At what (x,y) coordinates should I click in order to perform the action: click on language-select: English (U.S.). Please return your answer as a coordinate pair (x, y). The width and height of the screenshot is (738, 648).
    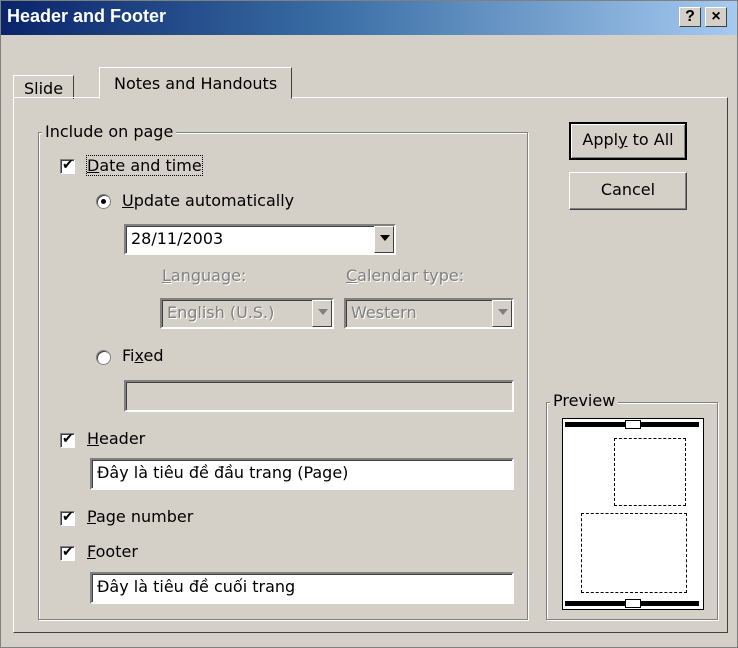
    Looking at the image, I should click on (247, 313).